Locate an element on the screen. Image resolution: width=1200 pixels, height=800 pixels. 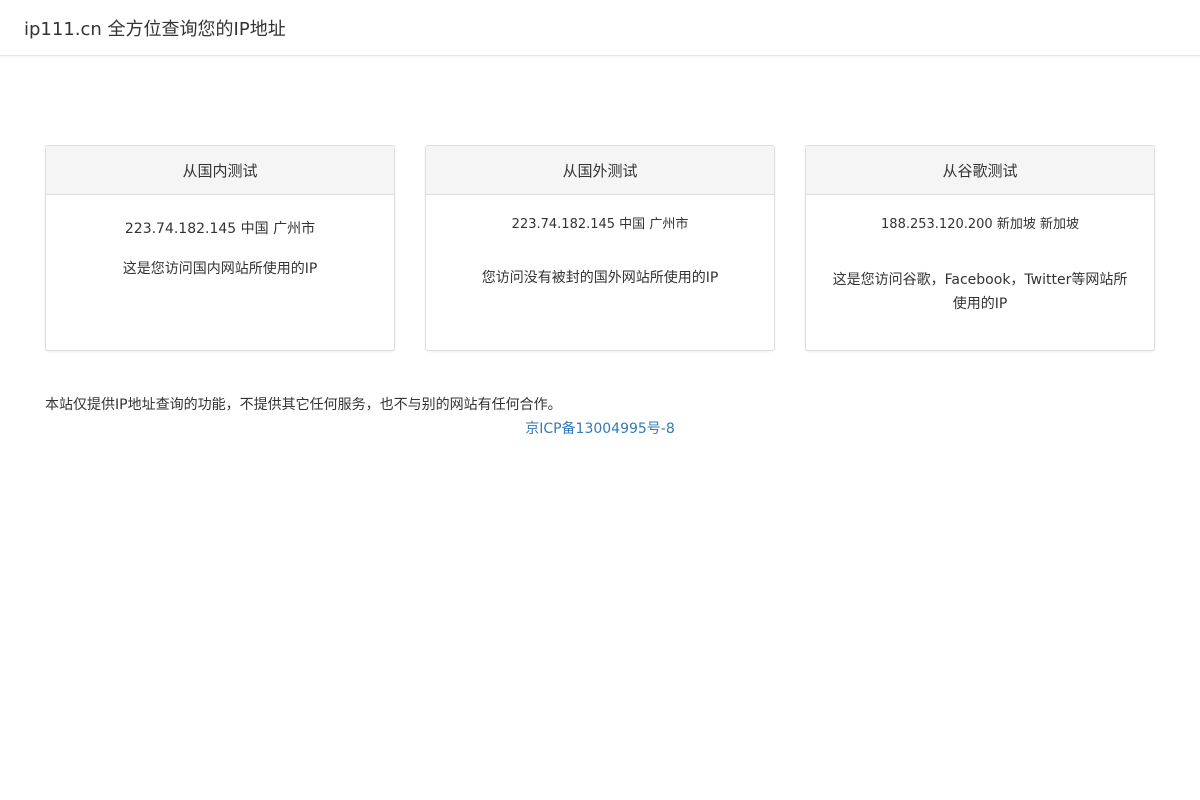
icp-license-link: 京ICP备13004995号-8 is located at coordinates (600, 429).